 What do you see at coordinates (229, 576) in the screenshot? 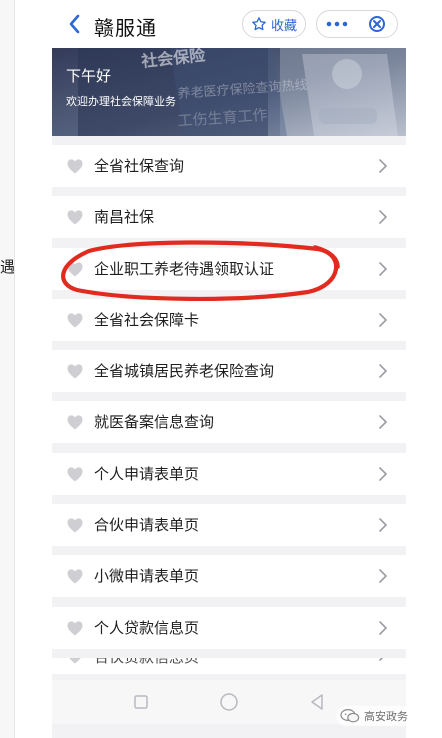
I see `list-item: 小微申请表单页` at bounding box center [229, 576].